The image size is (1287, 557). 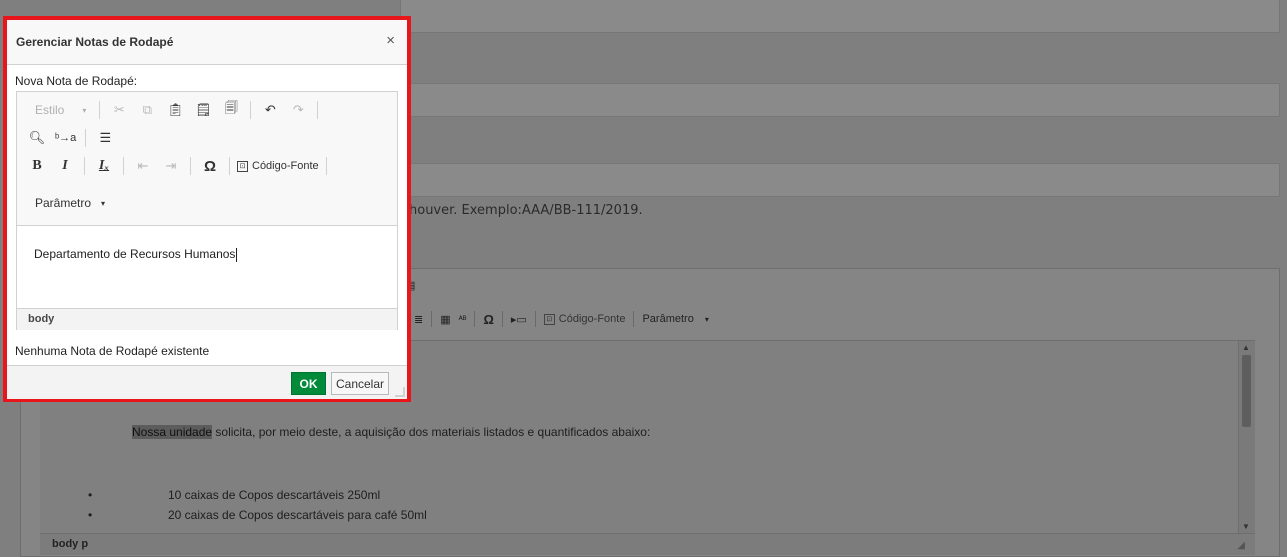 I want to click on table-icon: ▦, so click(x=445, y=319).